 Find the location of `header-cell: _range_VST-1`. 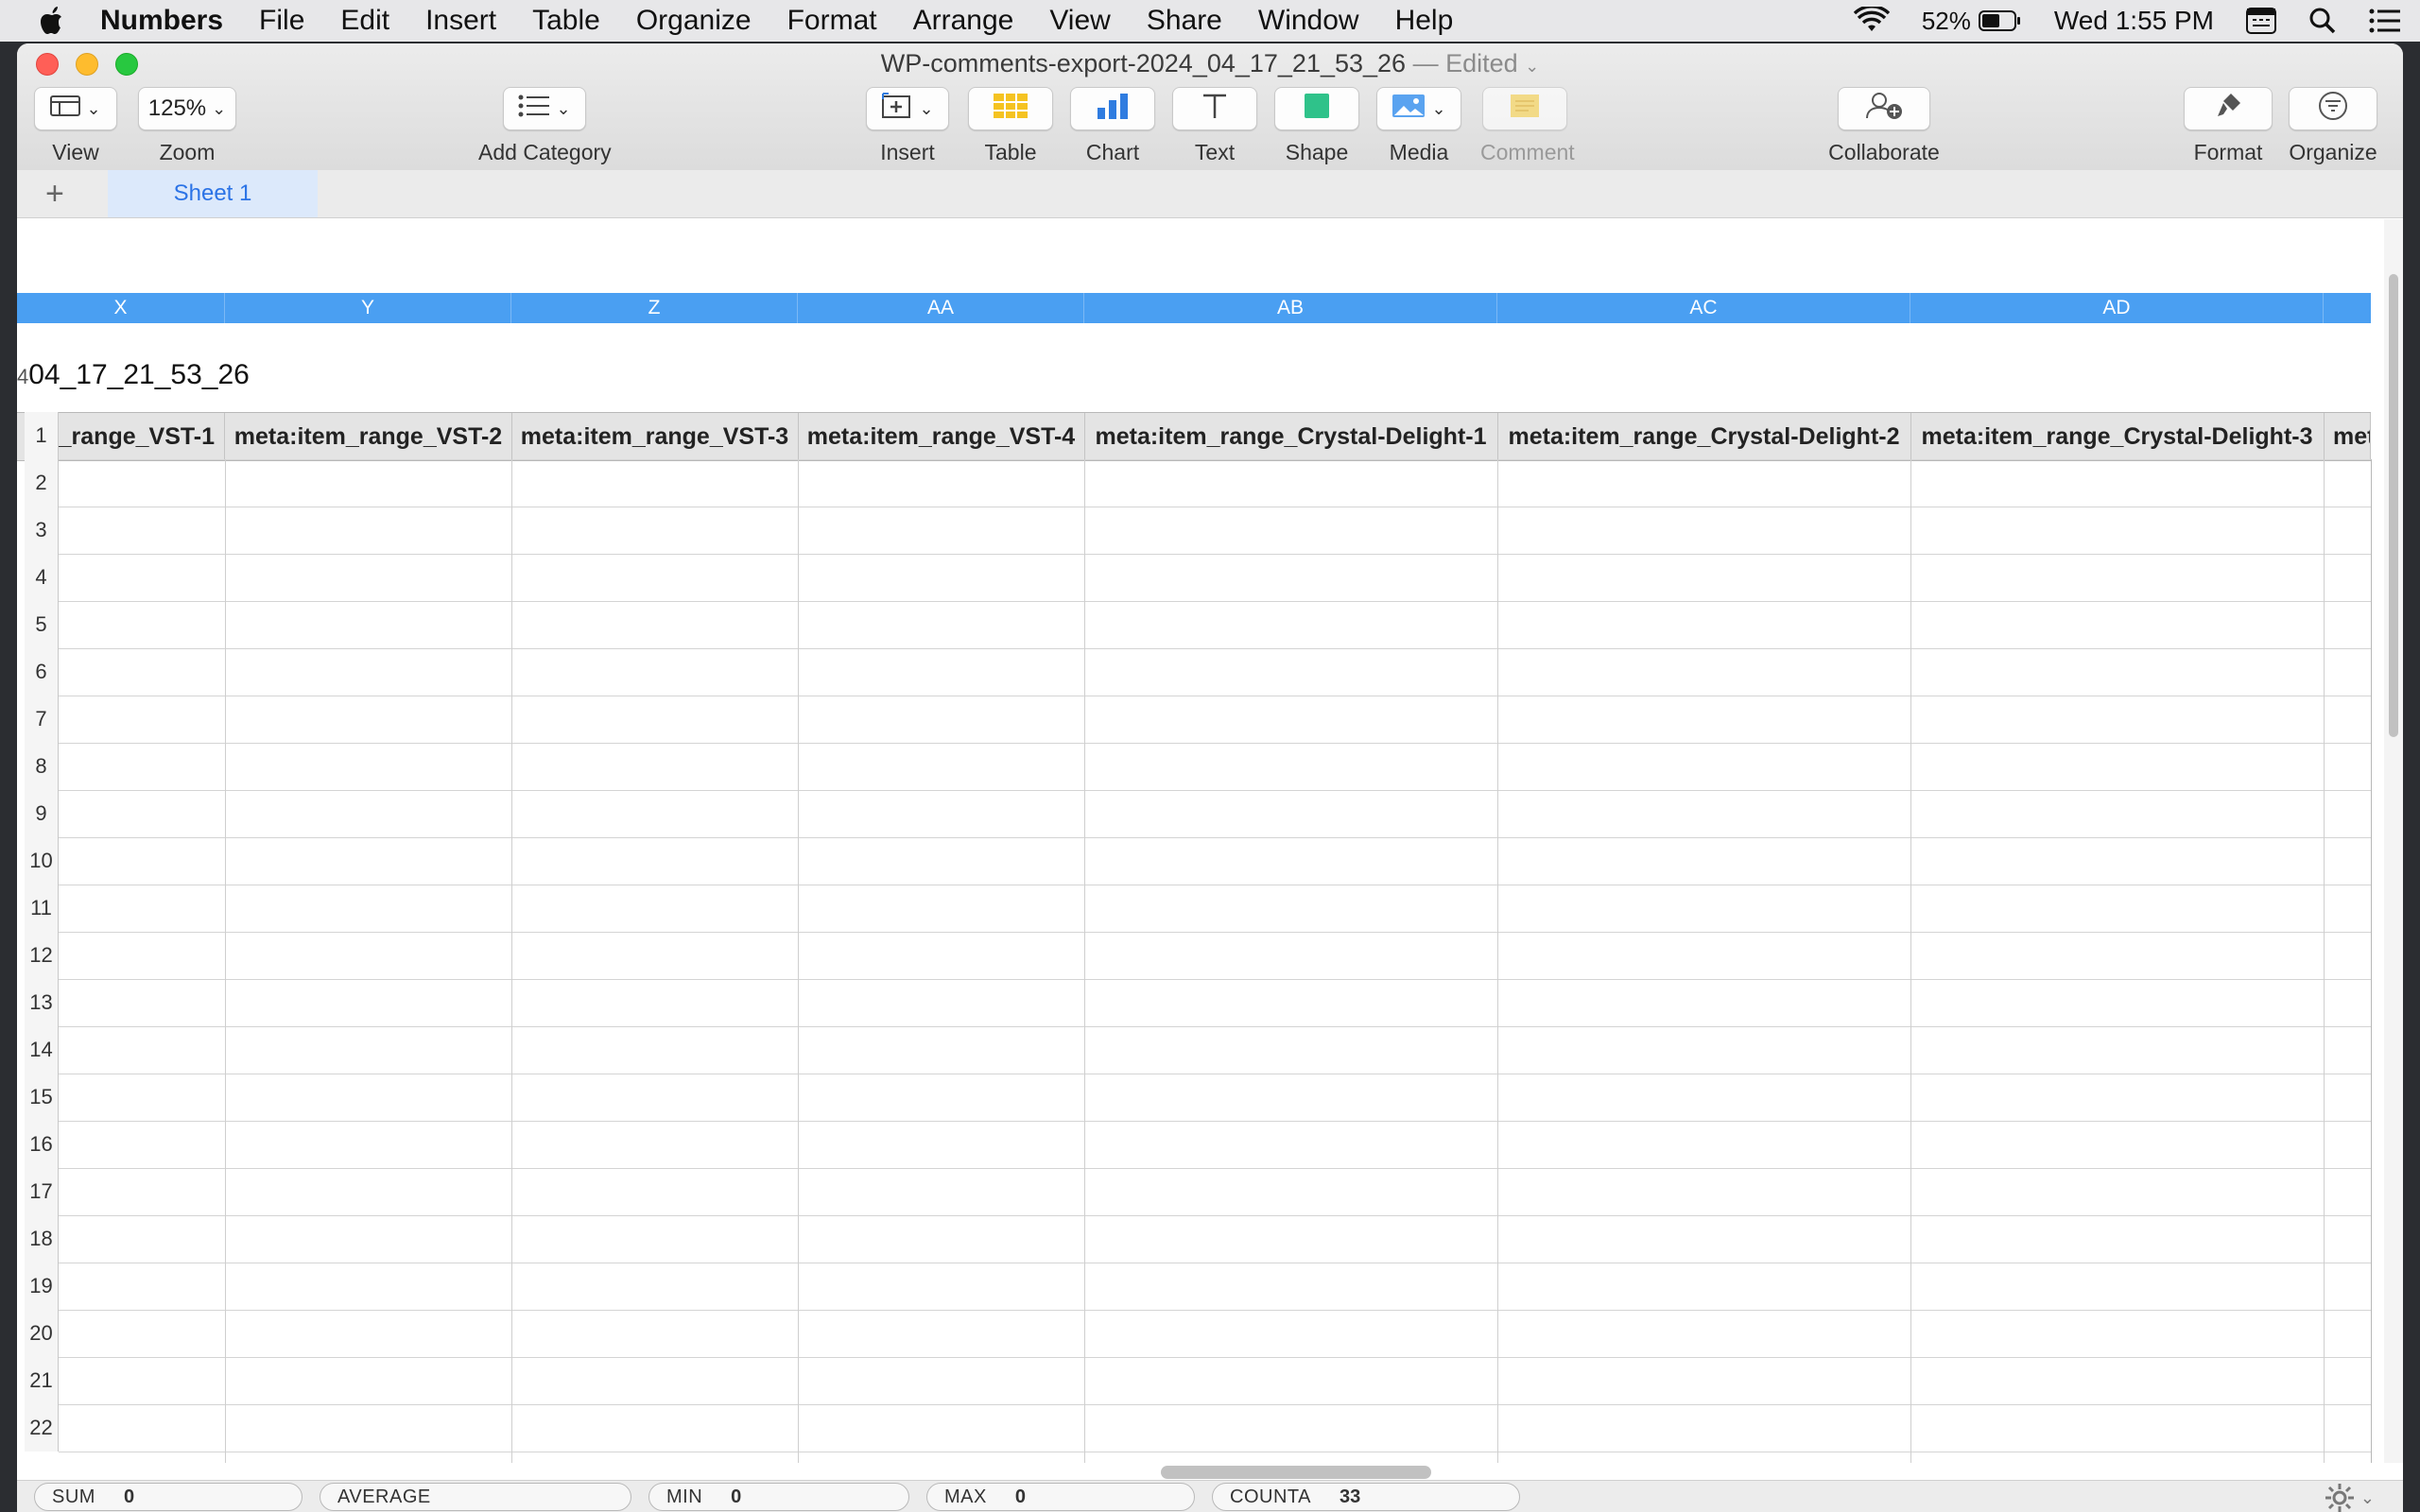

header-cell: _range_VST-1 is located at coordinates (142, 436).